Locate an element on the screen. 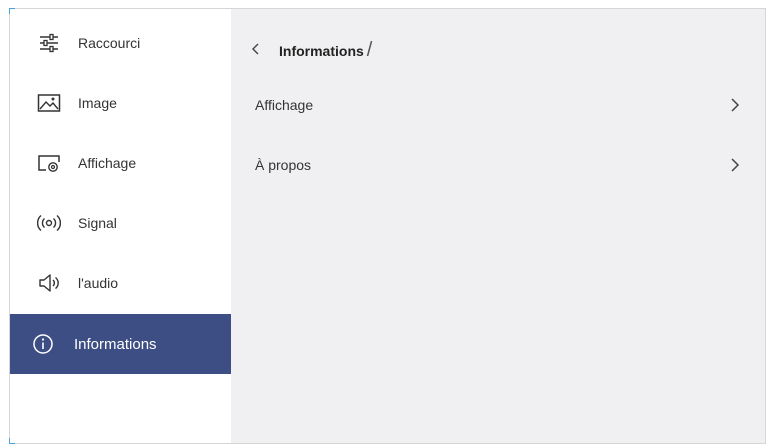 The width and height of the screenshot is (774, 446). sidebar-item-affichage: Affichage is located at coordinates (120, 163).